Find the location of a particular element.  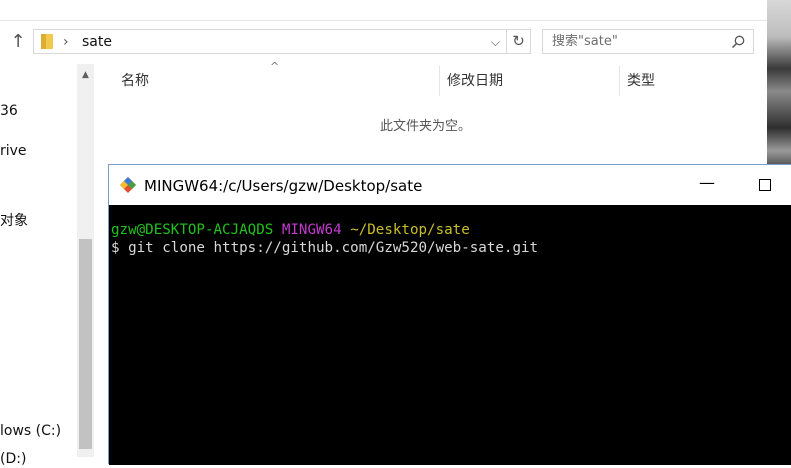

breadcrumb-chevron-icon: › is located at coordinates (66, 42).